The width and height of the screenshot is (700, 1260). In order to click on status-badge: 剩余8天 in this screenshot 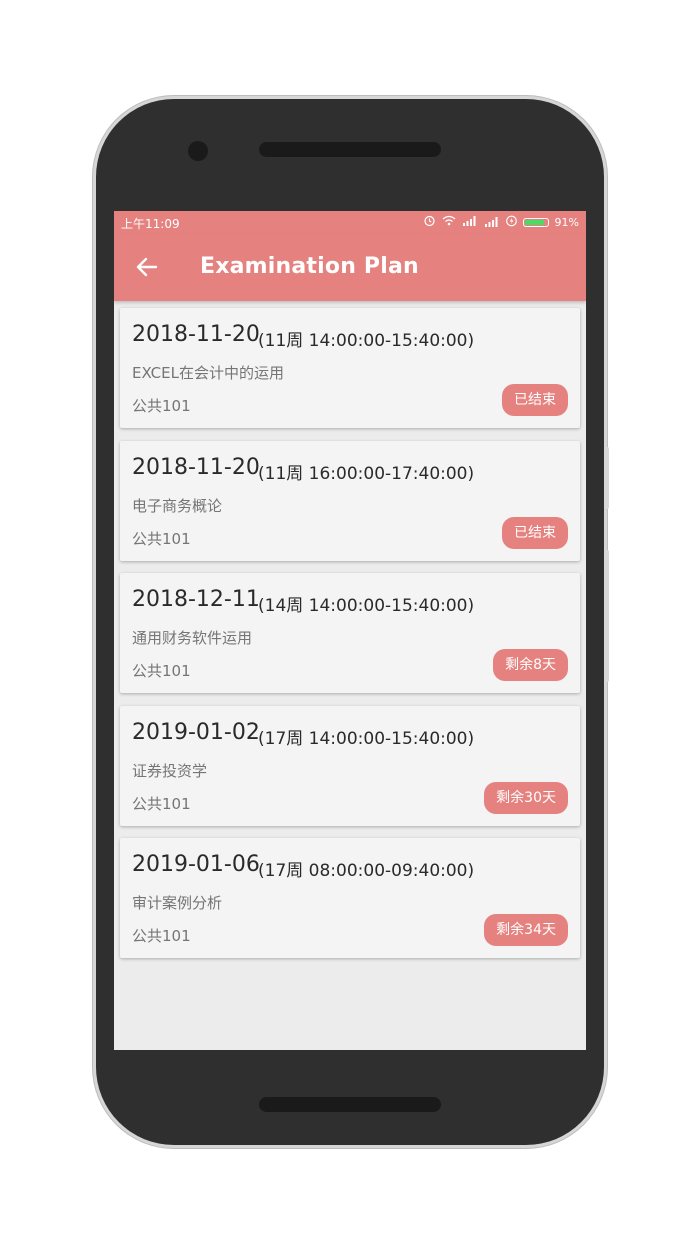, I will do `click(530, 665)`.